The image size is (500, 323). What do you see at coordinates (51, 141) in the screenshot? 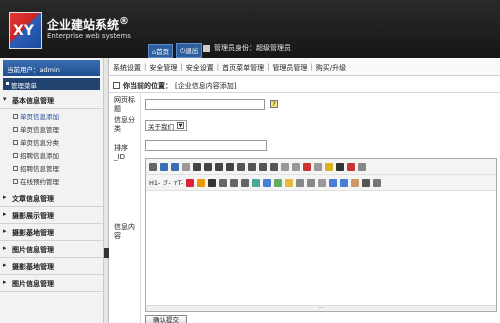
I see `sidebar-item-single-page-category: 单页信息分类` at bounding box center [51, 141].